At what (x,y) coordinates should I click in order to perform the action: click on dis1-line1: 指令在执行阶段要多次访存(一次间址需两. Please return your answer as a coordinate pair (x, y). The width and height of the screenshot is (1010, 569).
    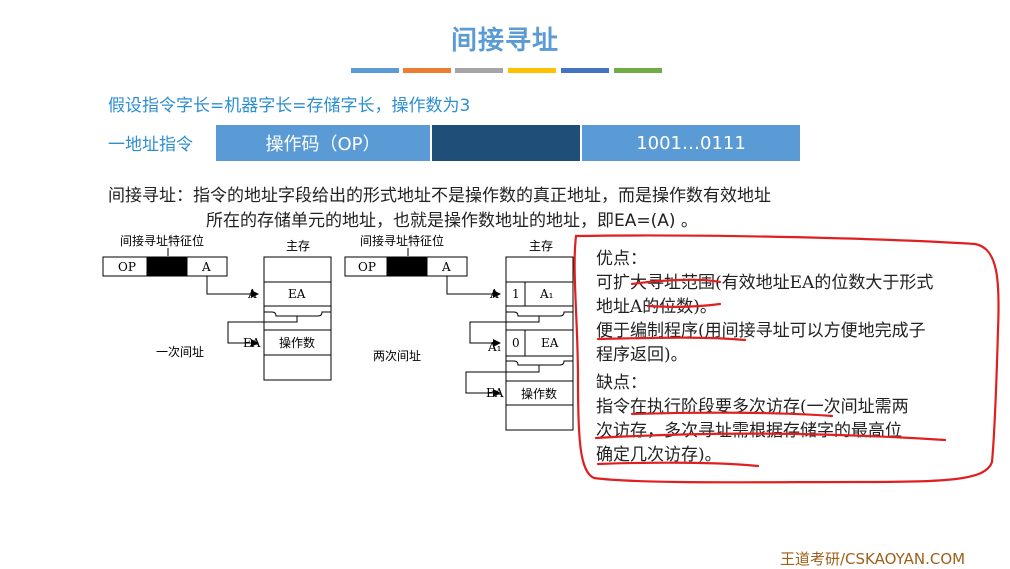
    Looking at the image, I should click on (752, 407).